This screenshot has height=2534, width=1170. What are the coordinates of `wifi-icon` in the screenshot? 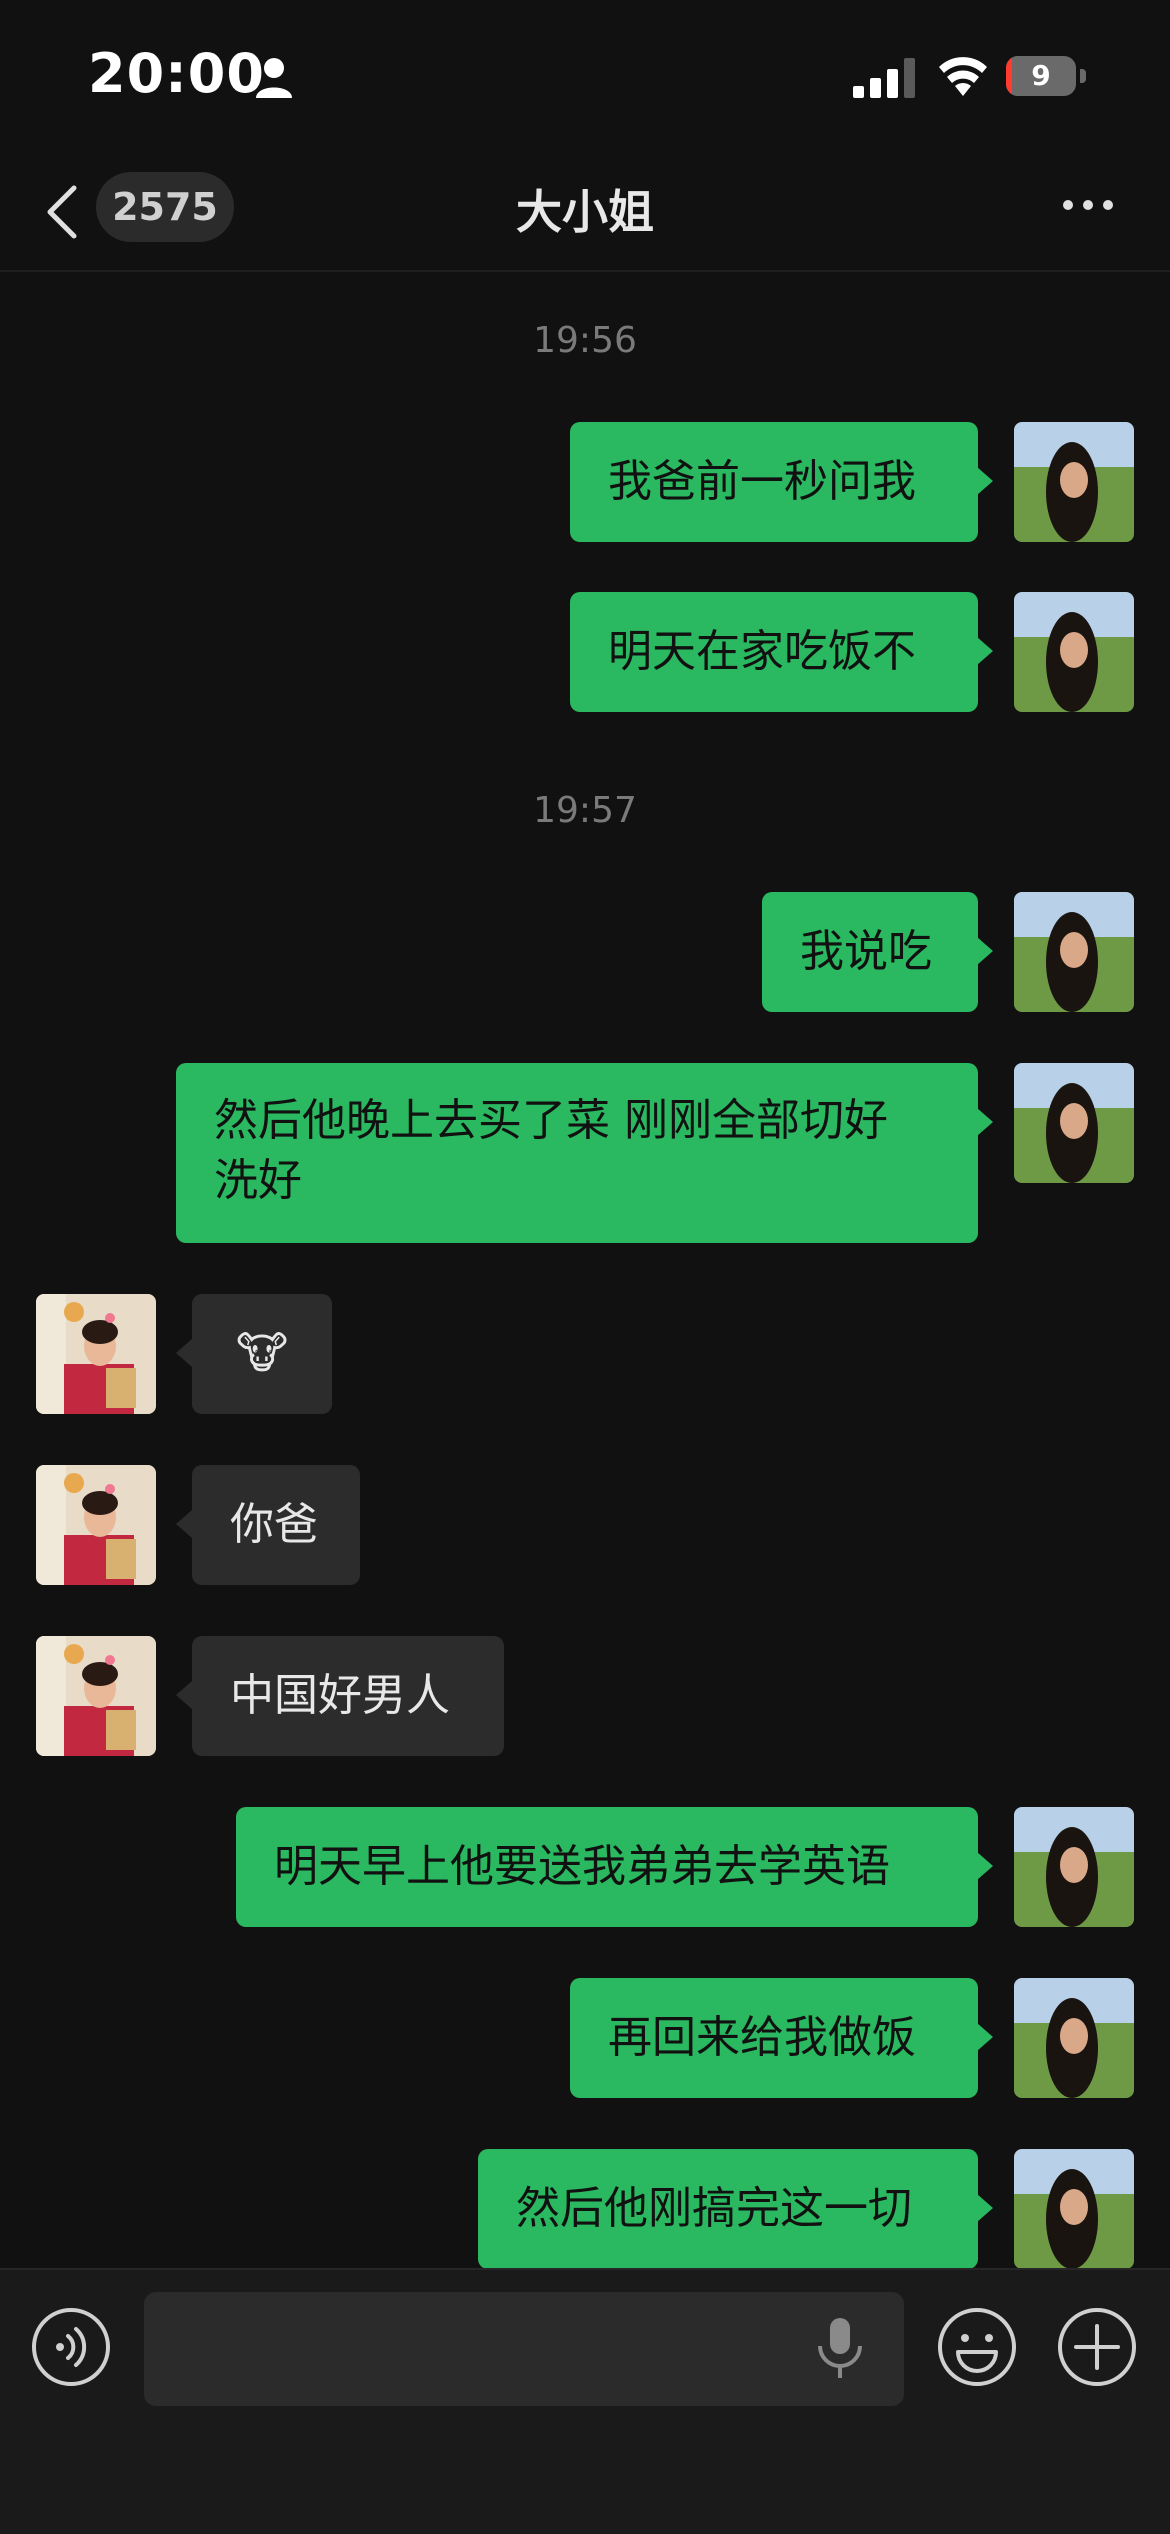 It's located at (963, 76).